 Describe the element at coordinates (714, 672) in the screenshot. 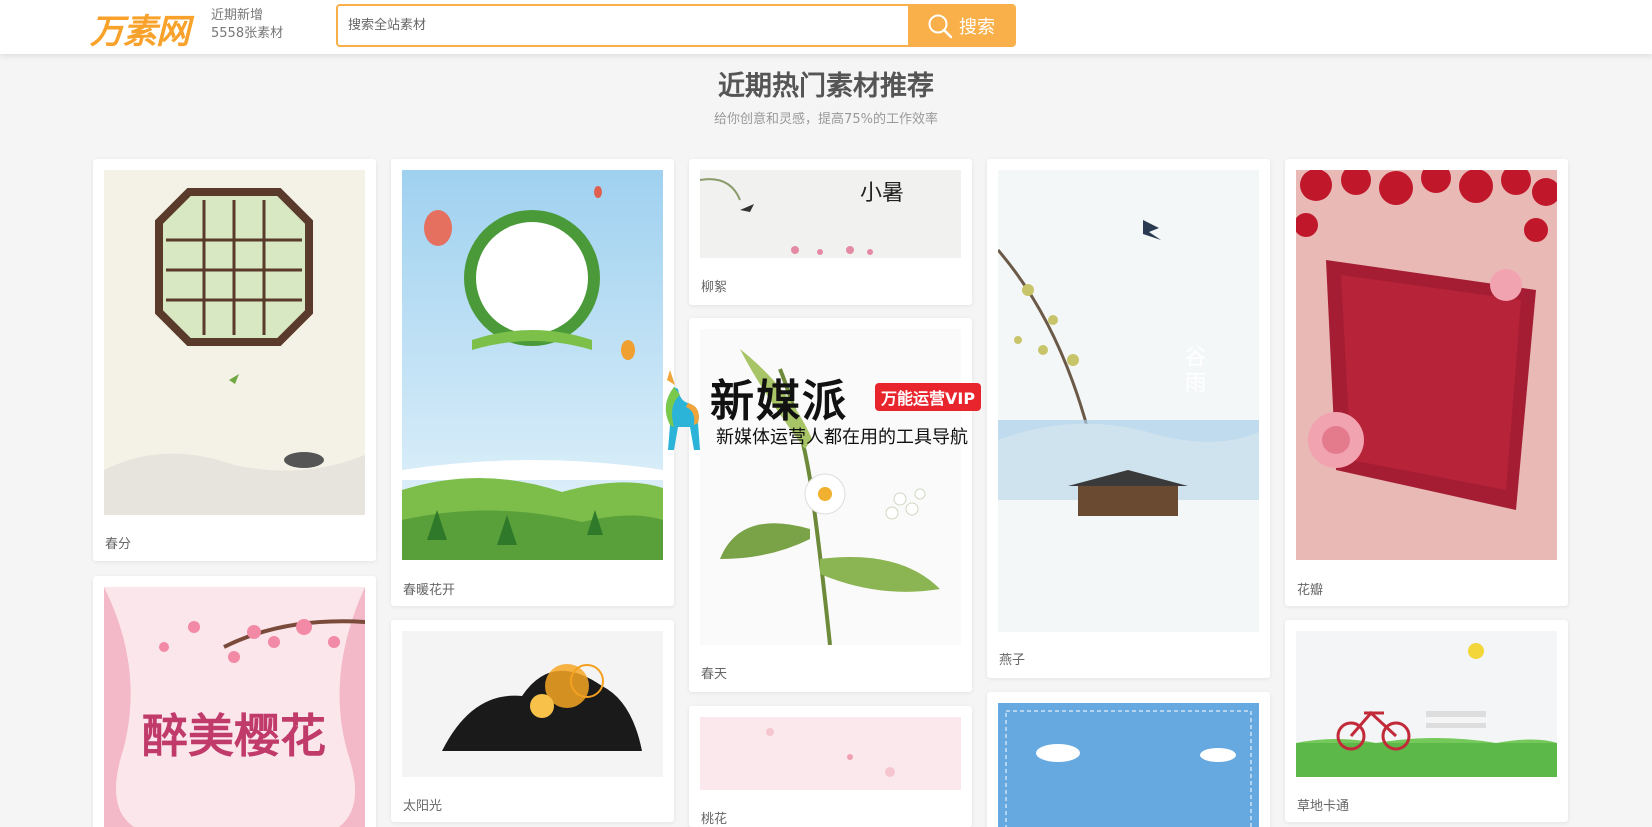

I see `asset-title: 春天` at that location.